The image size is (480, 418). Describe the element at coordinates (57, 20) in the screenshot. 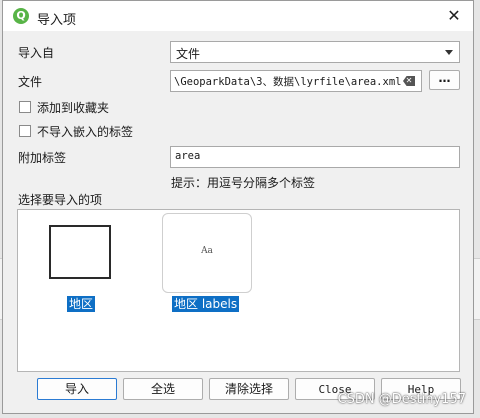

I see `window-title: 导入项` at that location.